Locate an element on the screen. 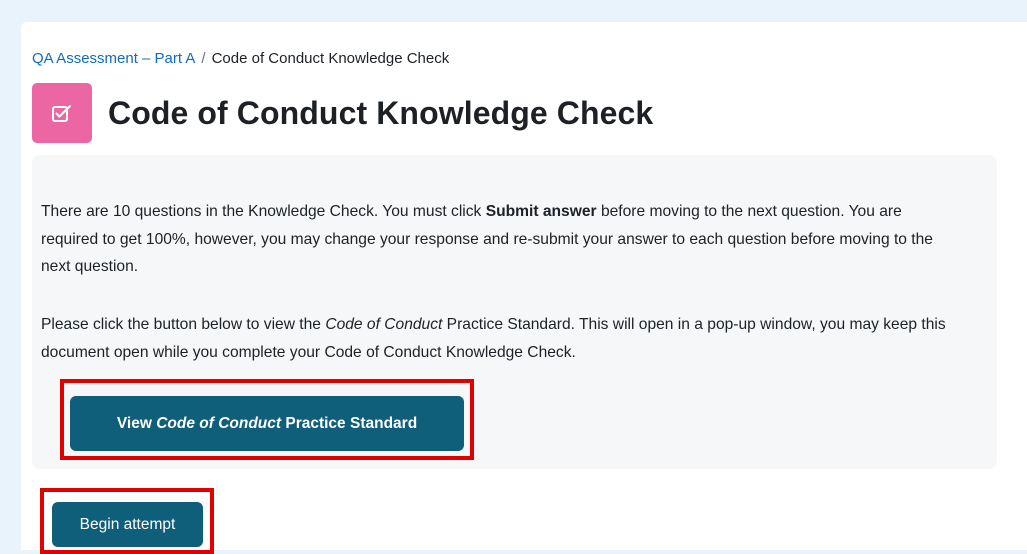 The height and width of the screenshot is (554, 1027). view-button-italic: Code of Conduct is located at coordinates (219, 423).